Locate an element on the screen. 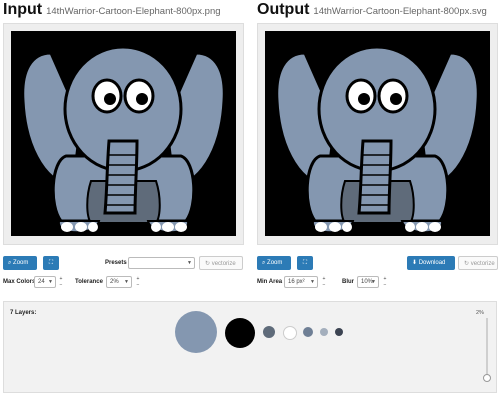  download-button: ⬇ Download is located at coordinates (431, 263).